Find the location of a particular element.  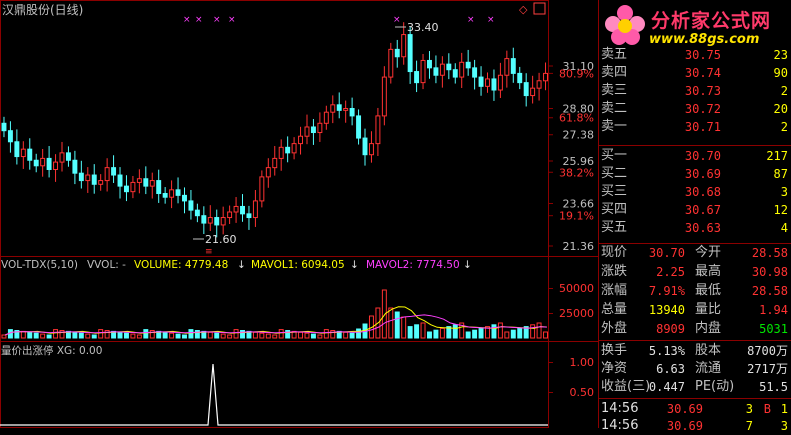

peak-label: 33.40 is located at coordinates (423, 27).